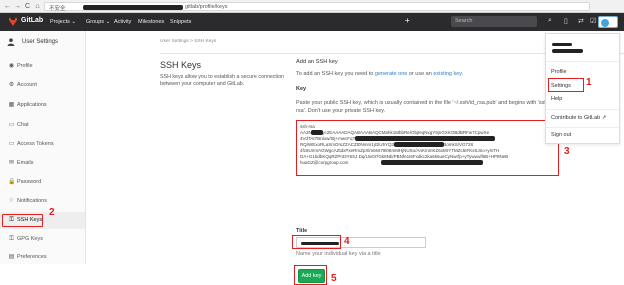 This screenshot has height=285, width=624. I want to click on sidebar-item-label: GPG Keys, so click(30, 239).